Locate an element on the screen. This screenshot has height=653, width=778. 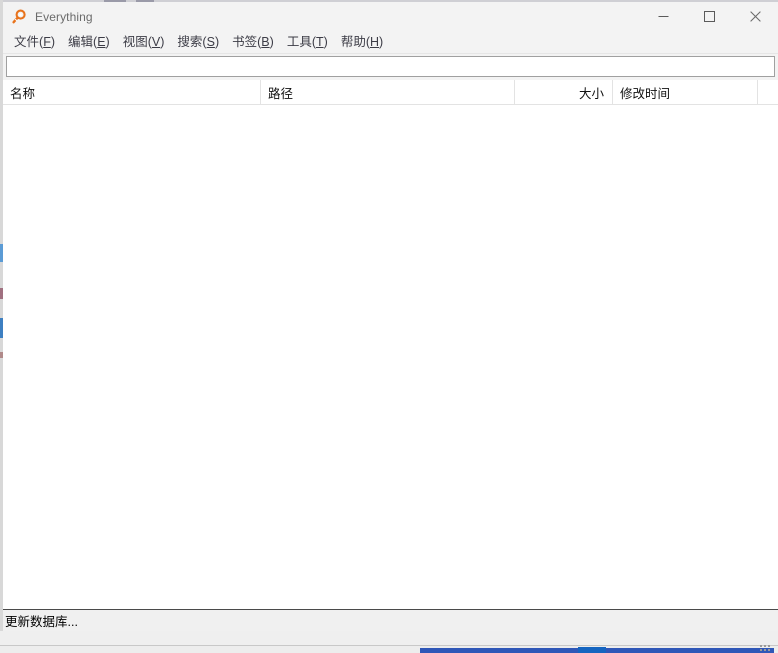
background-divider is located at coordinates (389, 645).